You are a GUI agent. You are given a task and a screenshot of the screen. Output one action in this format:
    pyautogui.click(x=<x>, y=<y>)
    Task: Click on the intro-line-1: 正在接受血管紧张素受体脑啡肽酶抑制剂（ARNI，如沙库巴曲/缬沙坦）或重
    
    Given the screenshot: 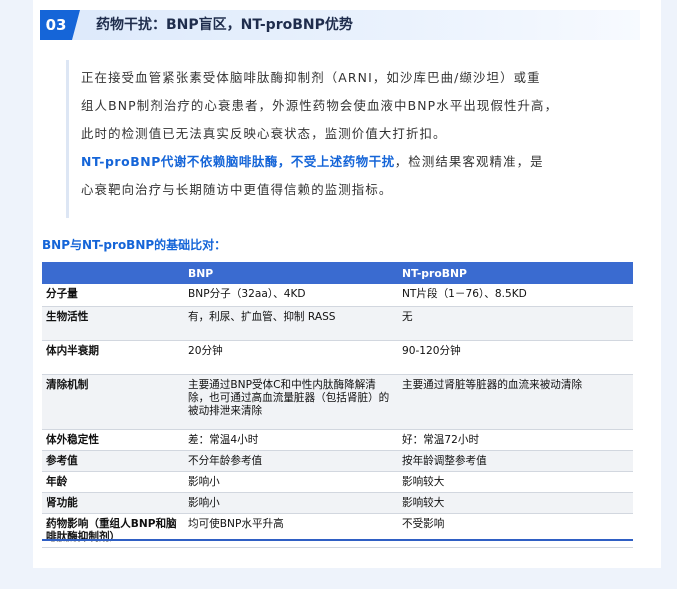 What is the action you would take?
    pyautogui.click(x=311, y=77)
    